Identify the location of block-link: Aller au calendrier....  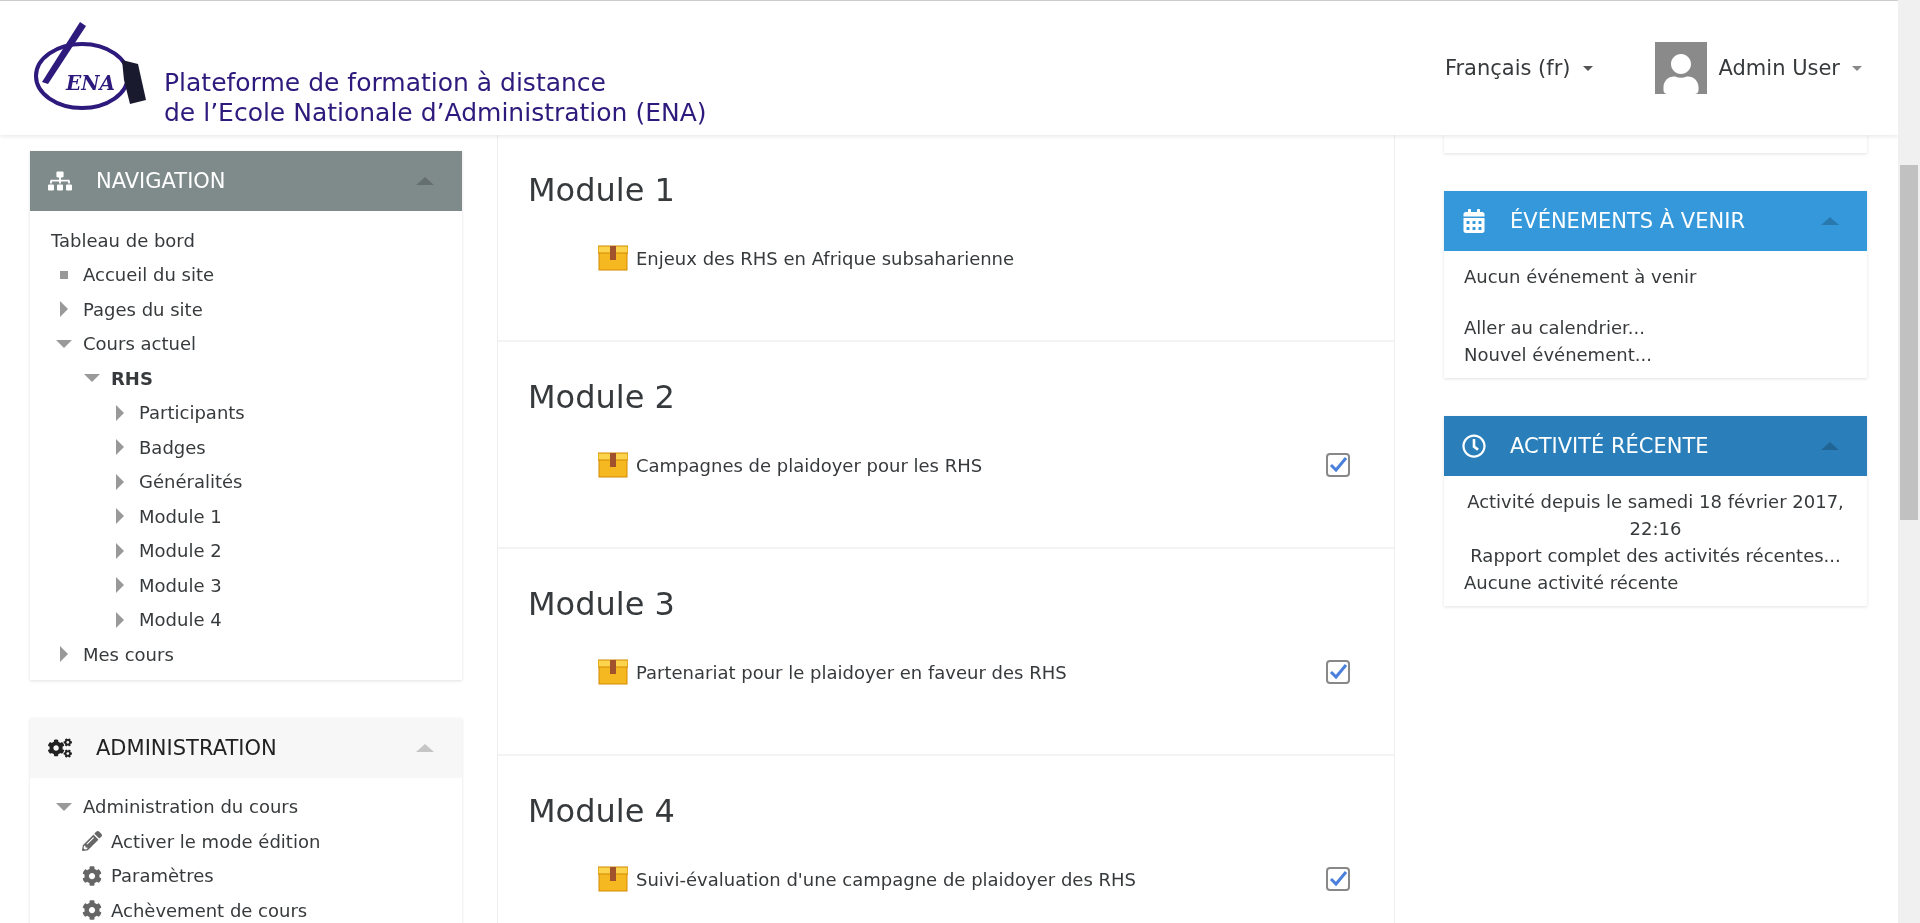
(1655, 327).